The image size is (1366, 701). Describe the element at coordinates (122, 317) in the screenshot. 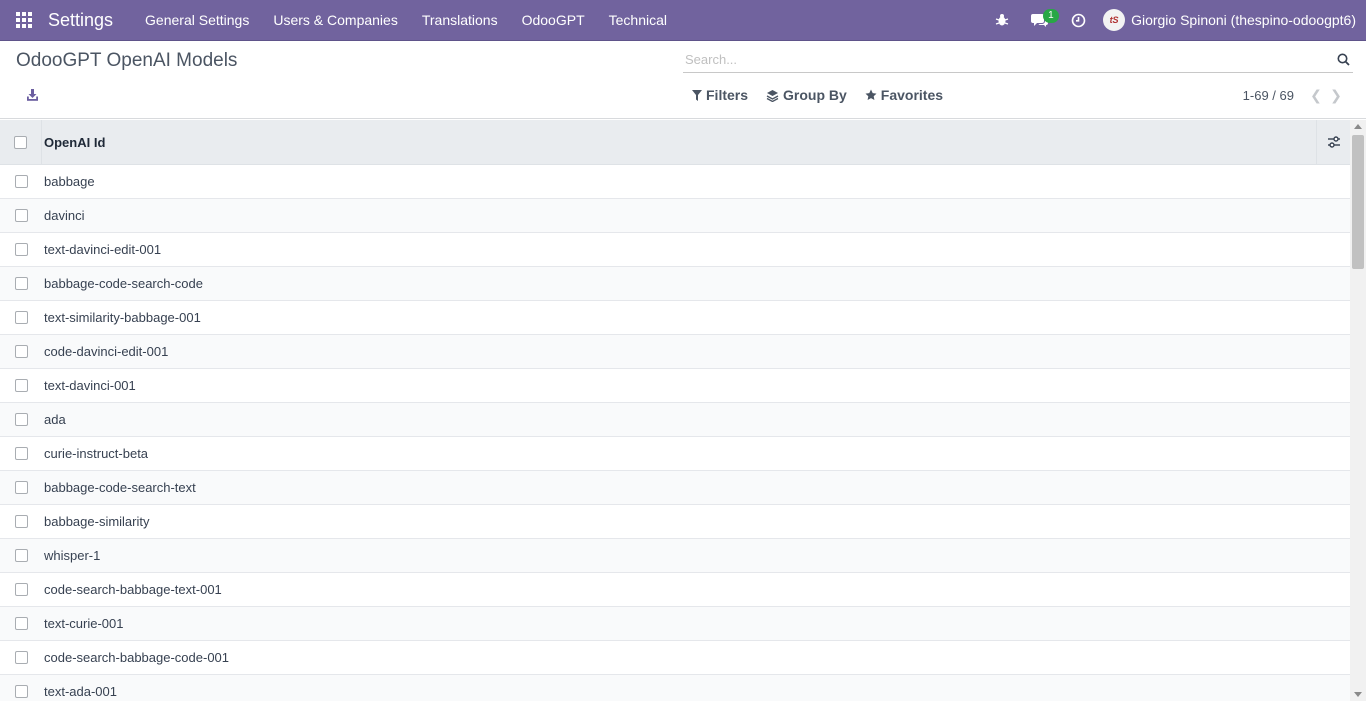

I see `openai-id-cell: text-similarity-babbage-001` at that location.